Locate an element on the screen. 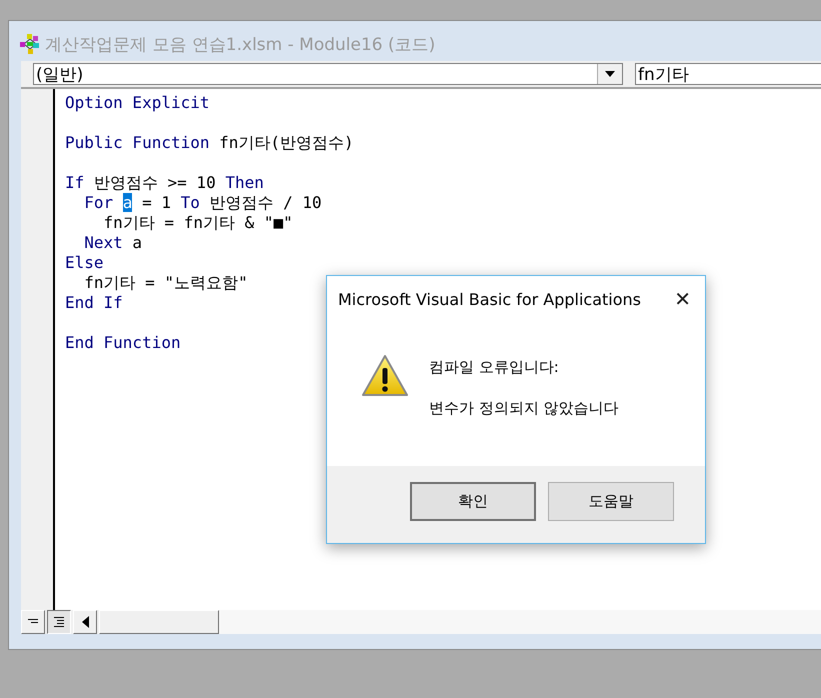  scroll-left-button is located at coordinates (85, 622).